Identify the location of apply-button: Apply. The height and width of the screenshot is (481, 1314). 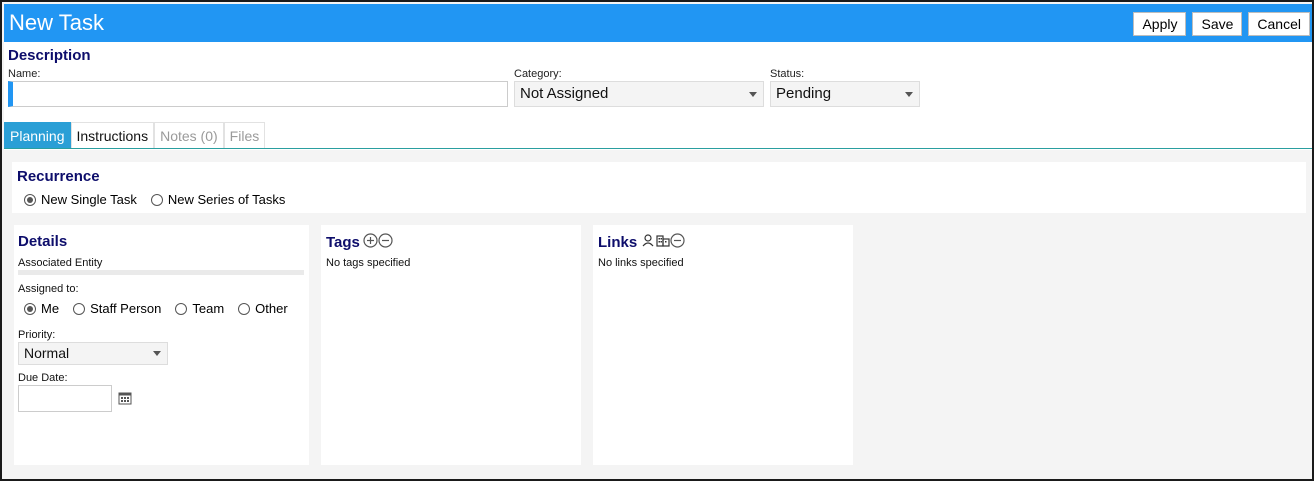
(1160, 24).